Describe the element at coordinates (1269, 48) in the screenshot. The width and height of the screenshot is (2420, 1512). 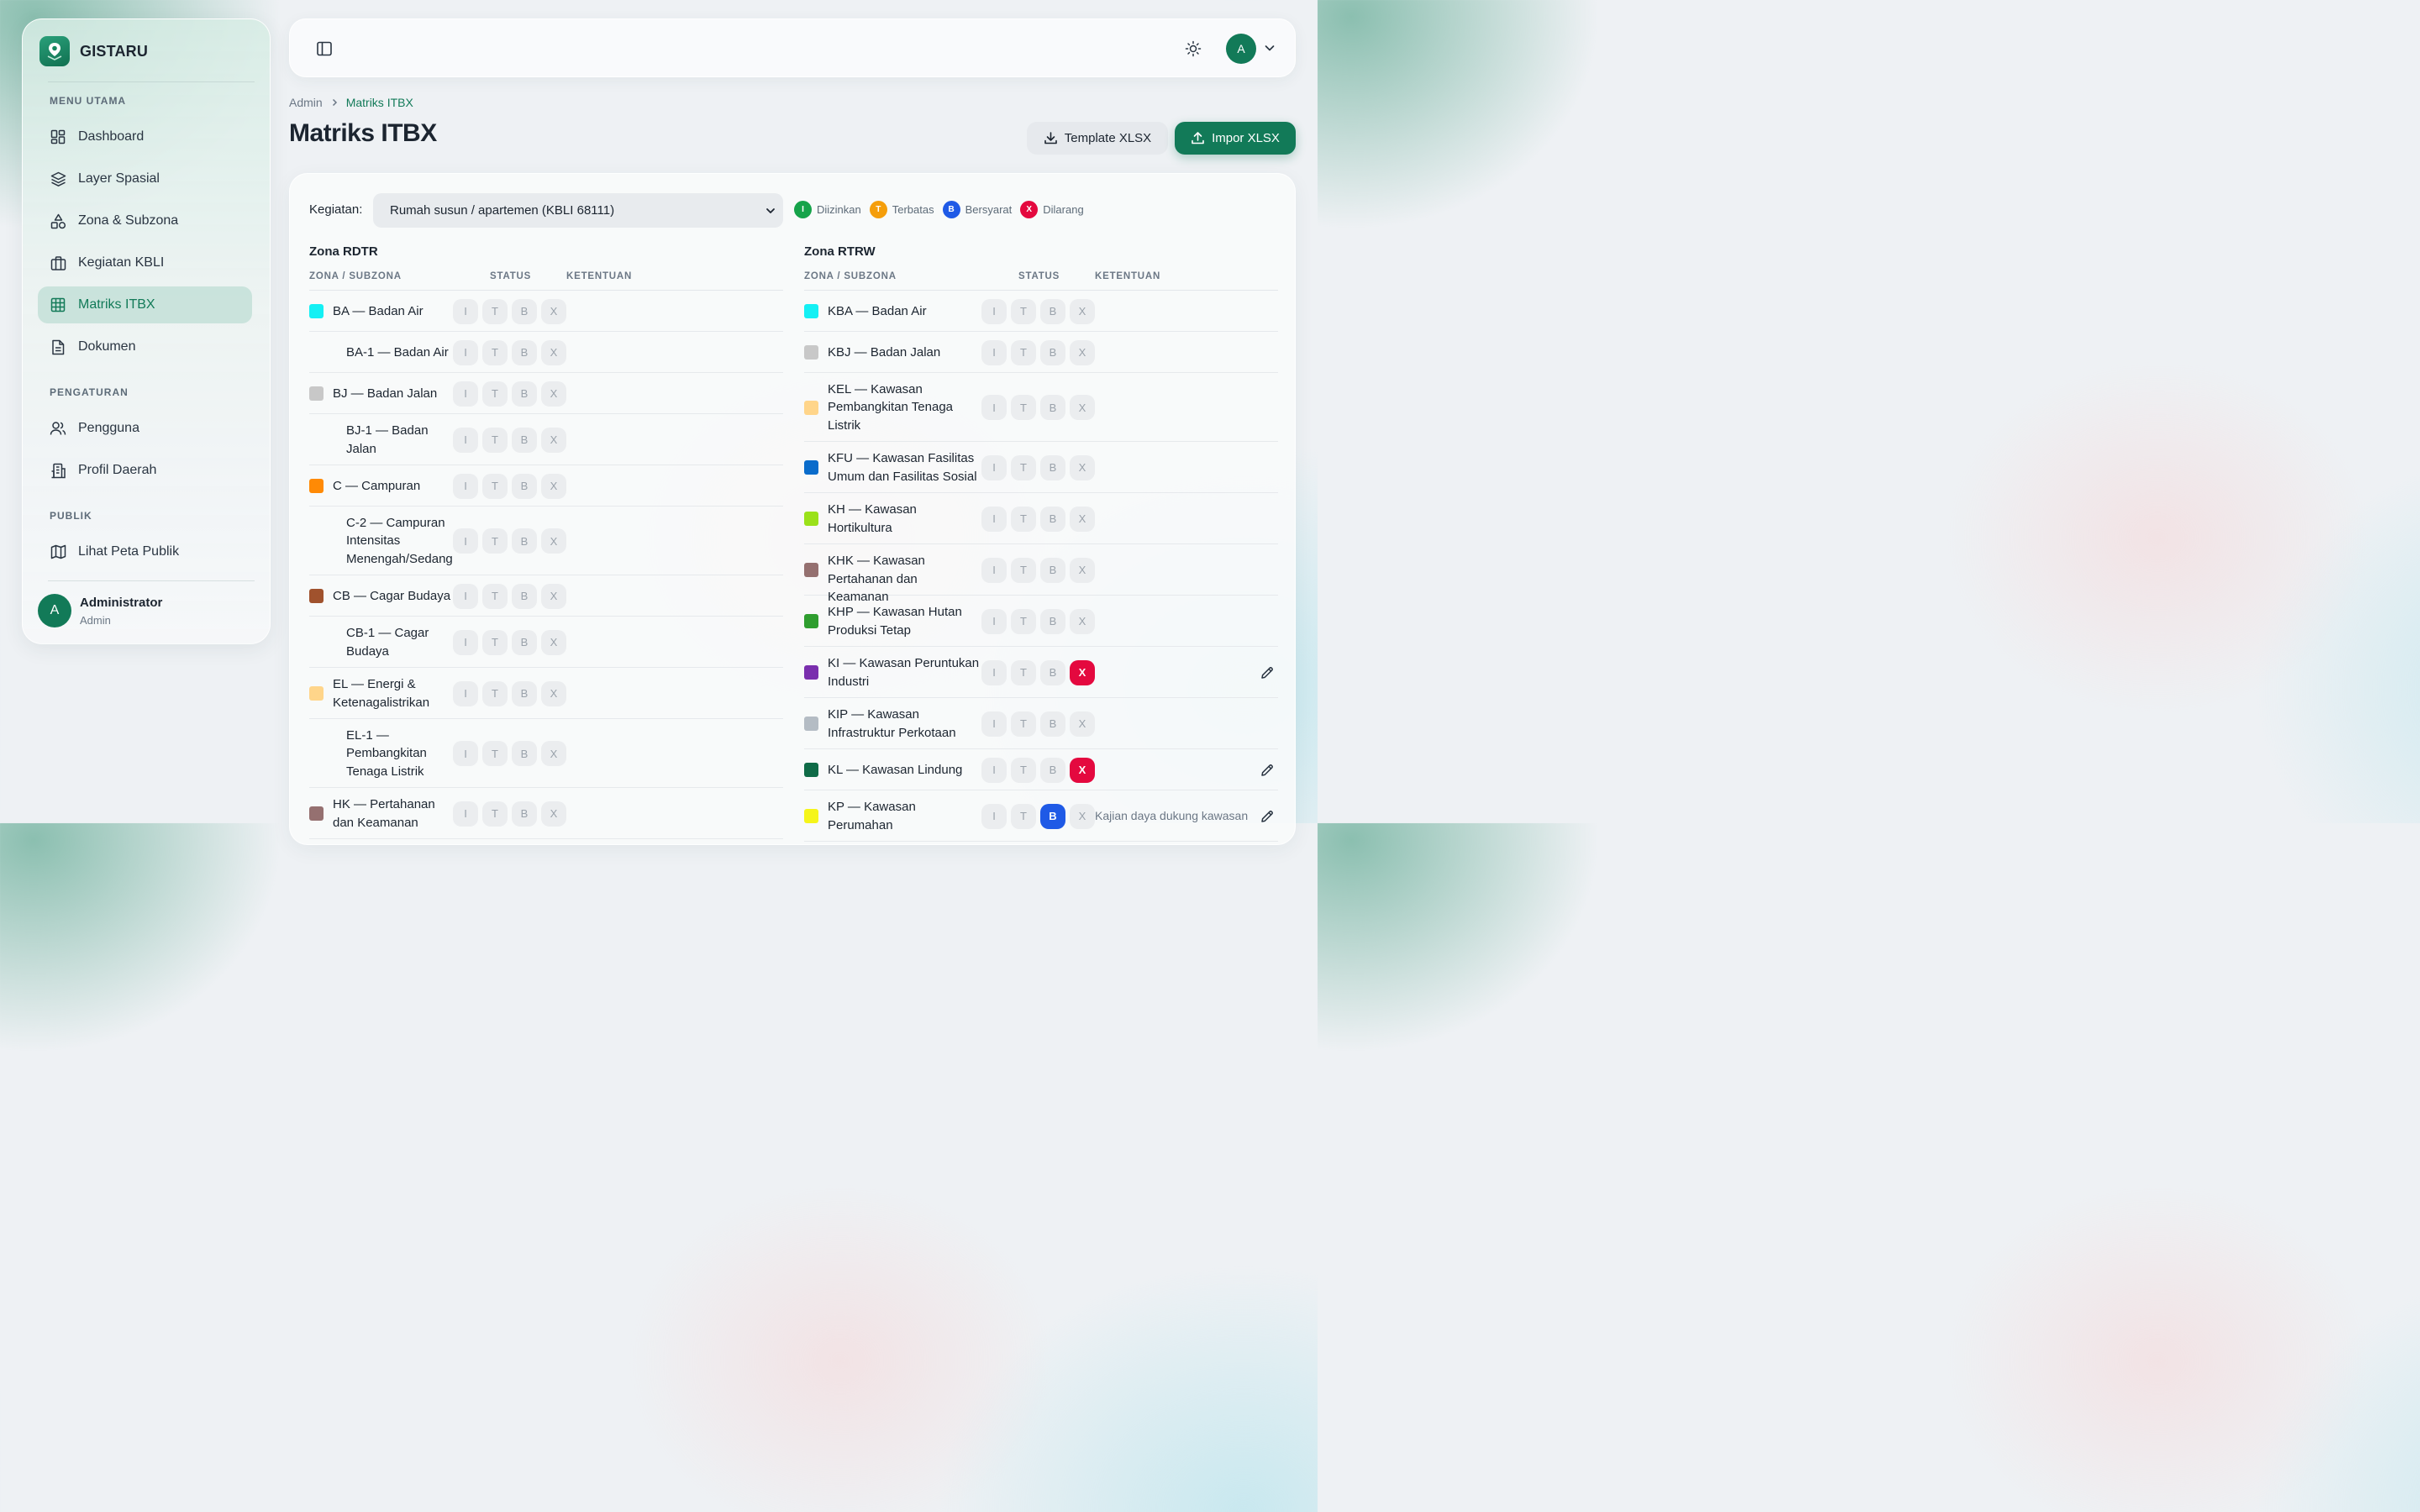
I see `chevron-down-icon` at that location.